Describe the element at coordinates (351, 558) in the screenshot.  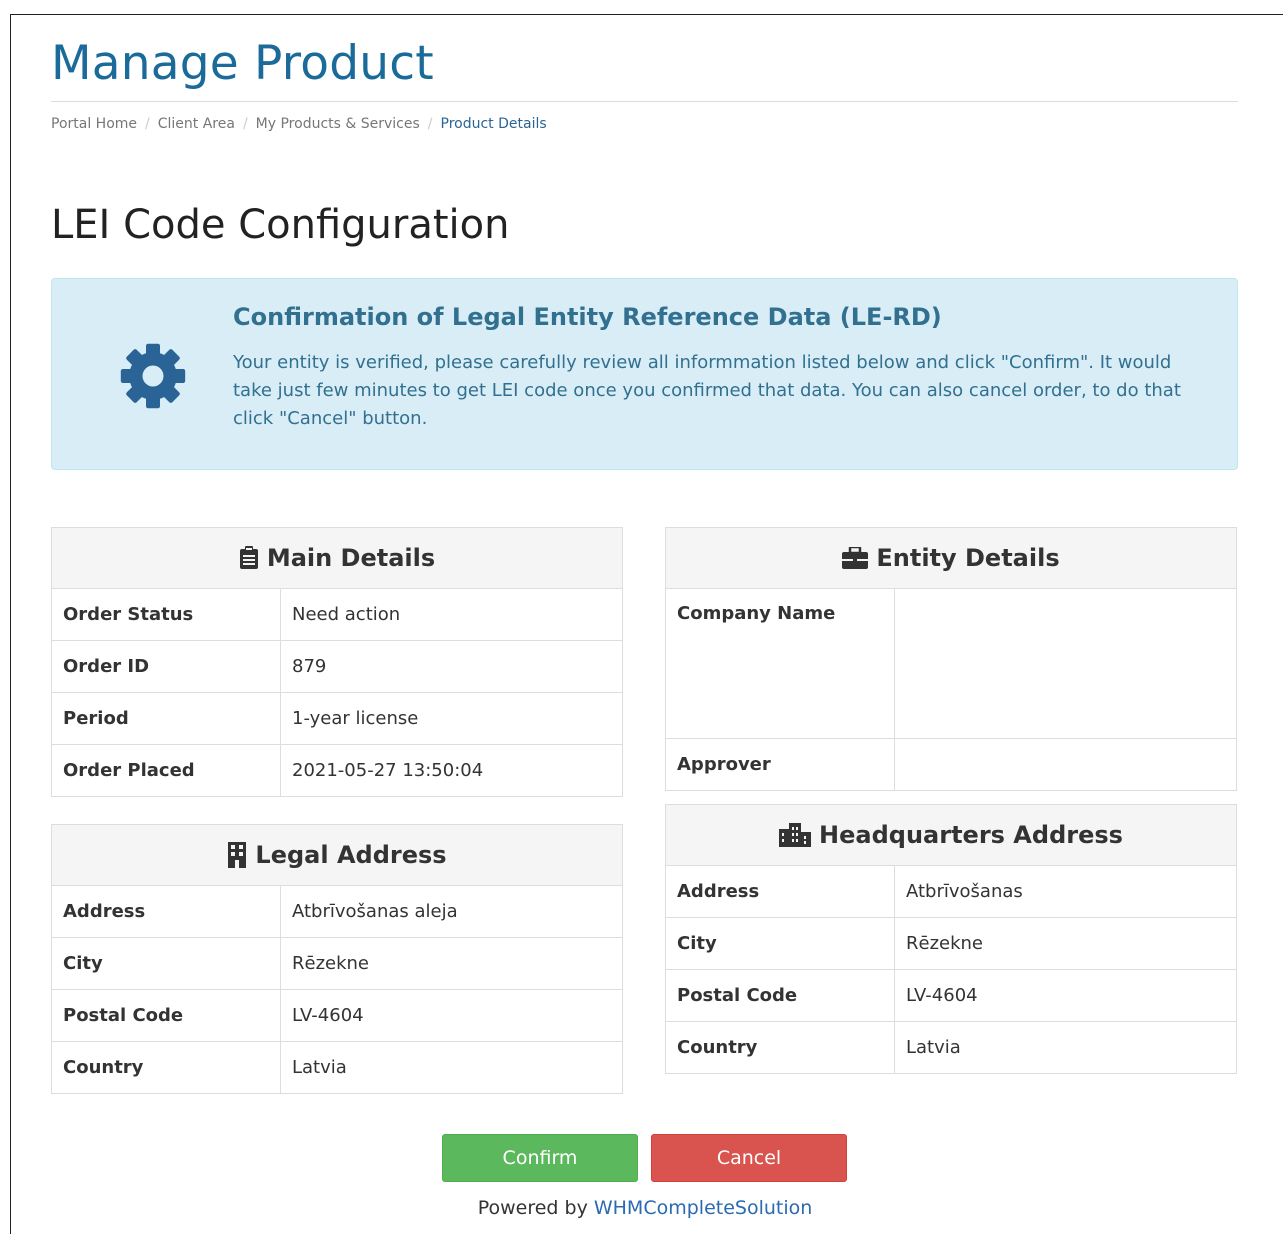
I see `panel-title: Main Details` at that location.